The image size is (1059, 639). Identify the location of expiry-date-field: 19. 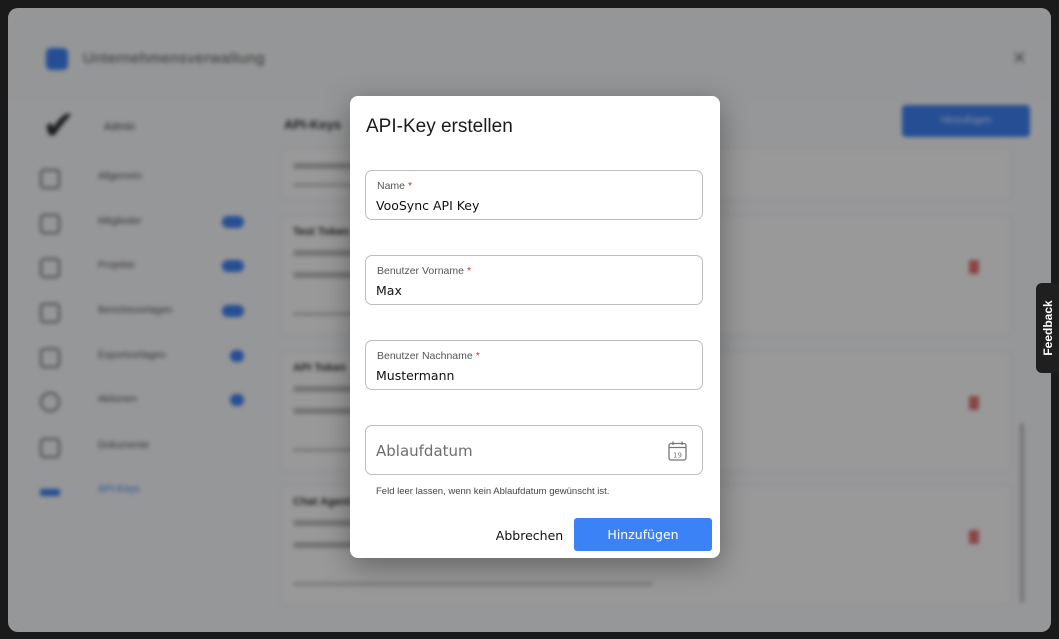
(534, 450).